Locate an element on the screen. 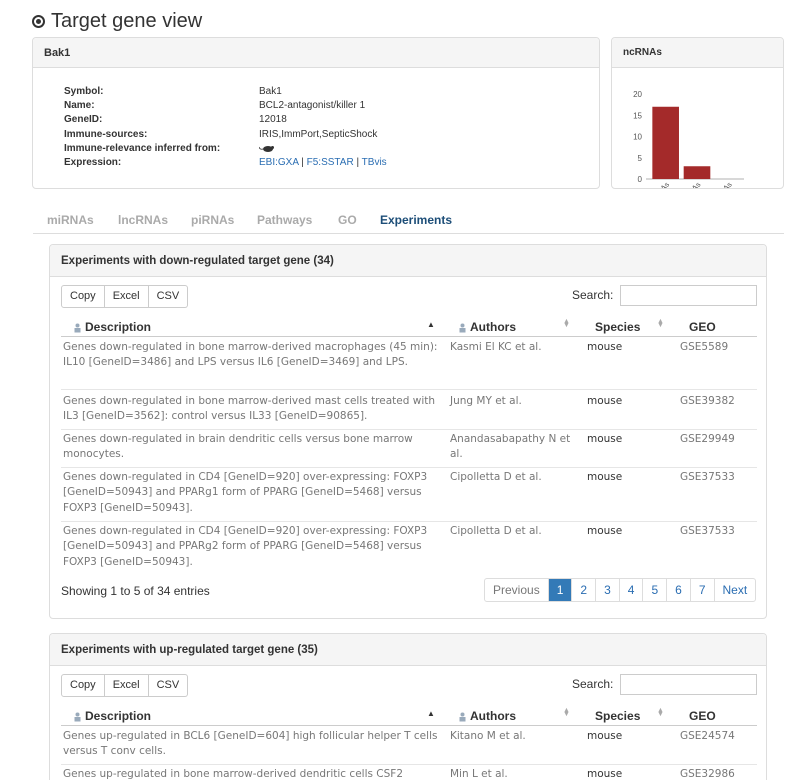  tab-go: GO is located at coordinates (347, 220).